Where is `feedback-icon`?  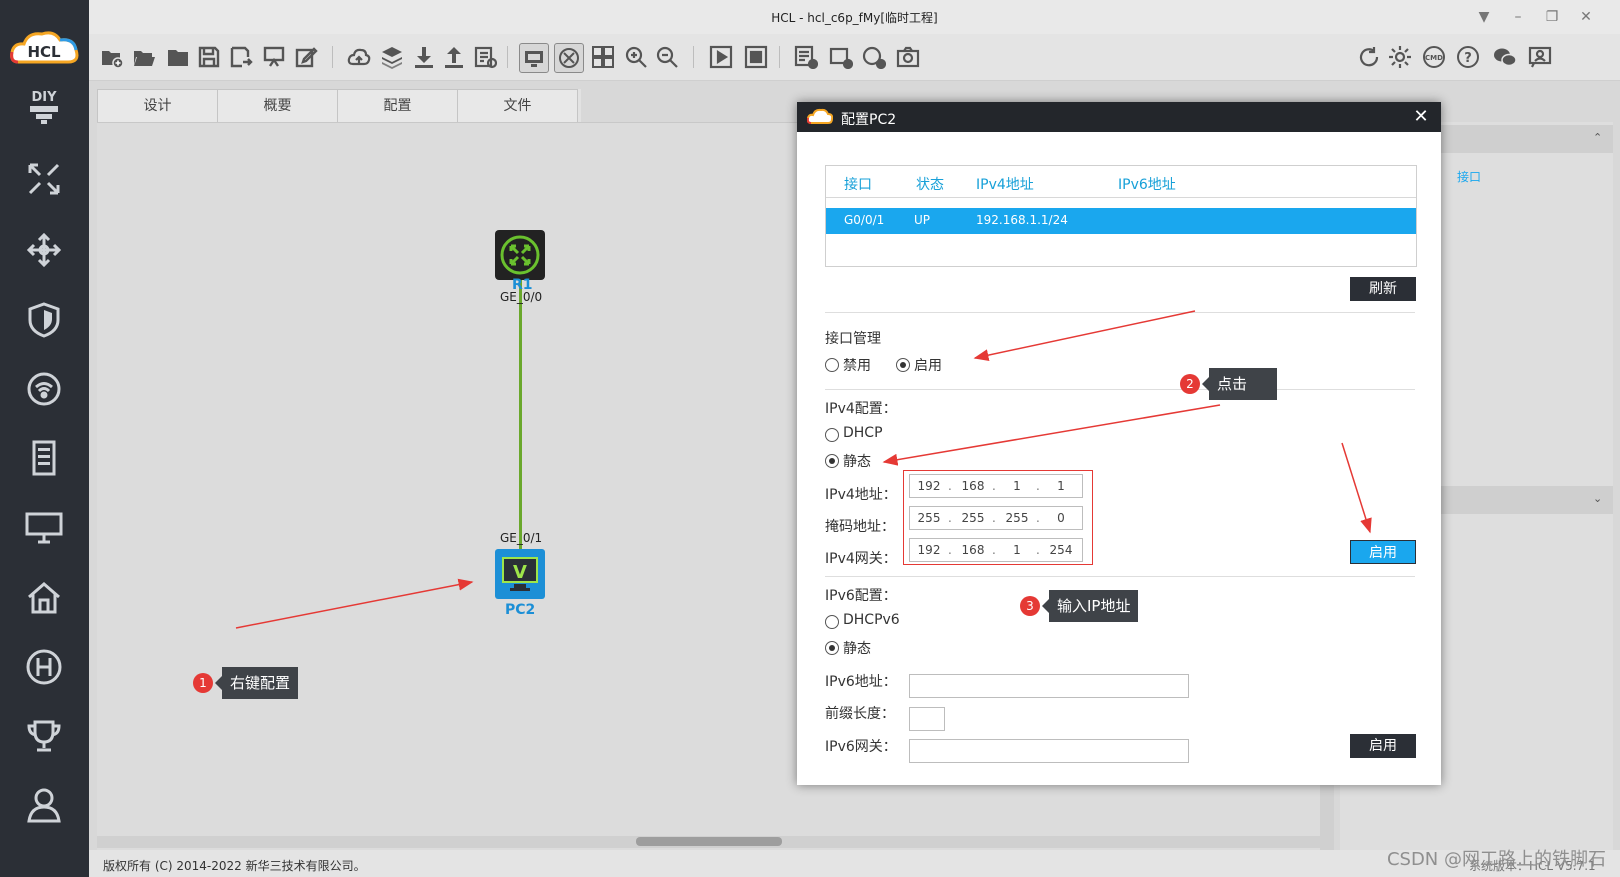 feedback-icon is located at coordinates (1540, 57).